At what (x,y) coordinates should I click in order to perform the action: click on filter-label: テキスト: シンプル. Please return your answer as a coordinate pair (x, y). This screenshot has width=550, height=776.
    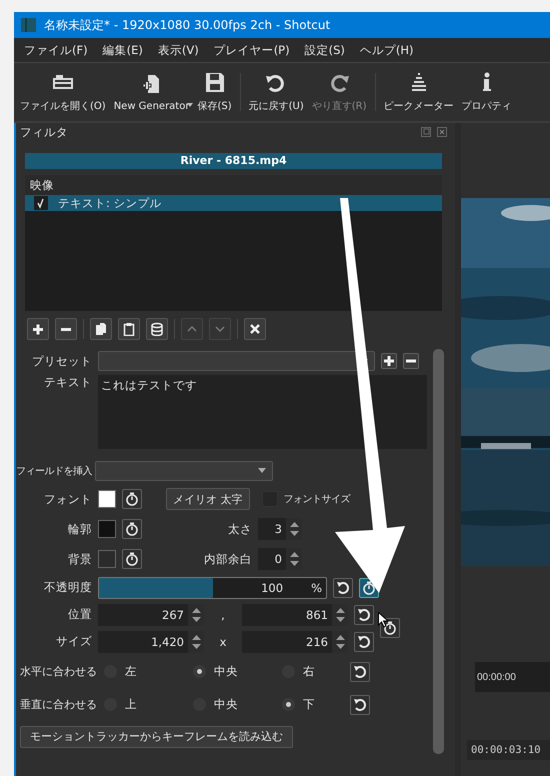
    Looking at the image, I should click on (110, 203).